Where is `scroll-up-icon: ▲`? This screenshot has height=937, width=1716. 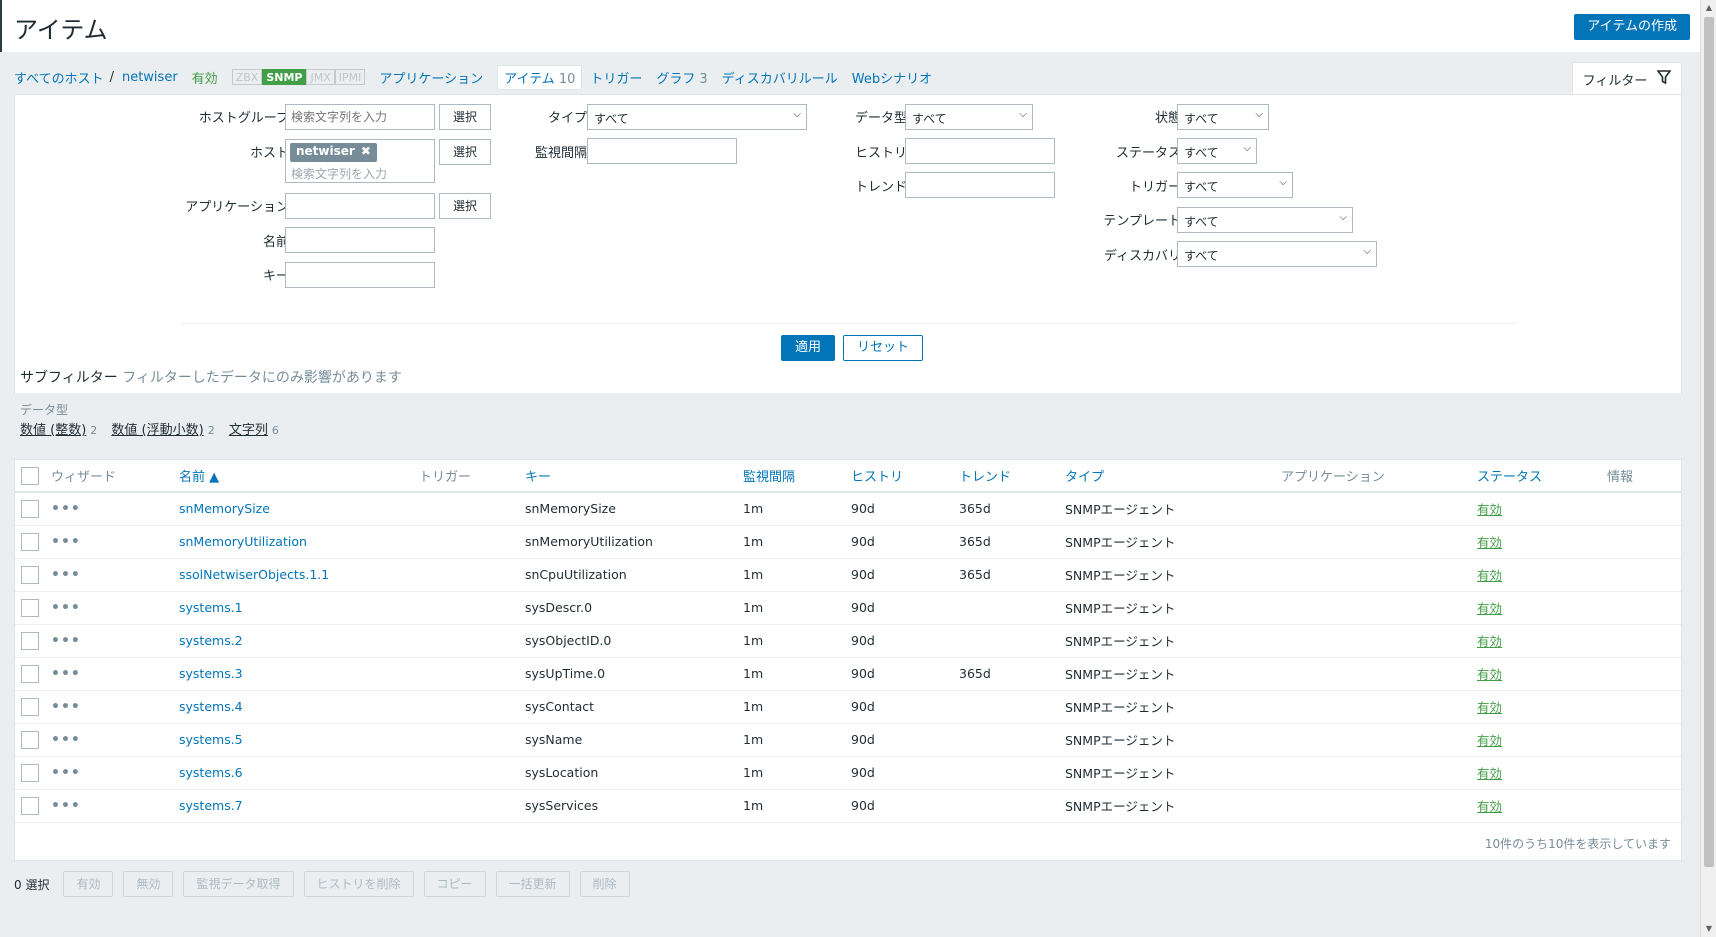 scroll-up-icon: ▲ is located at coordinates (1708, 8).